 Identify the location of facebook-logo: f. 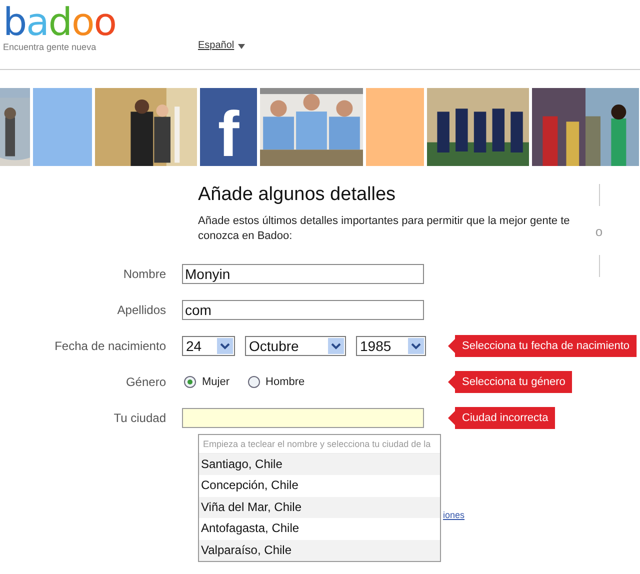
(228, 127).